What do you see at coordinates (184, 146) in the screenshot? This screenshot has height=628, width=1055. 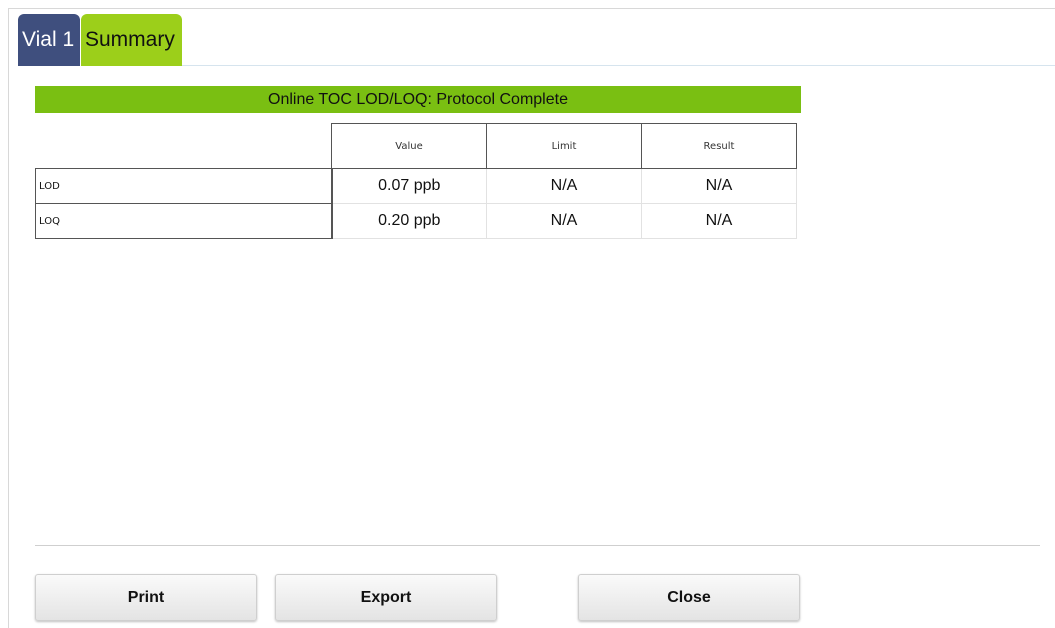 I see `header-empty-cell` at bounding box center [184, 146].